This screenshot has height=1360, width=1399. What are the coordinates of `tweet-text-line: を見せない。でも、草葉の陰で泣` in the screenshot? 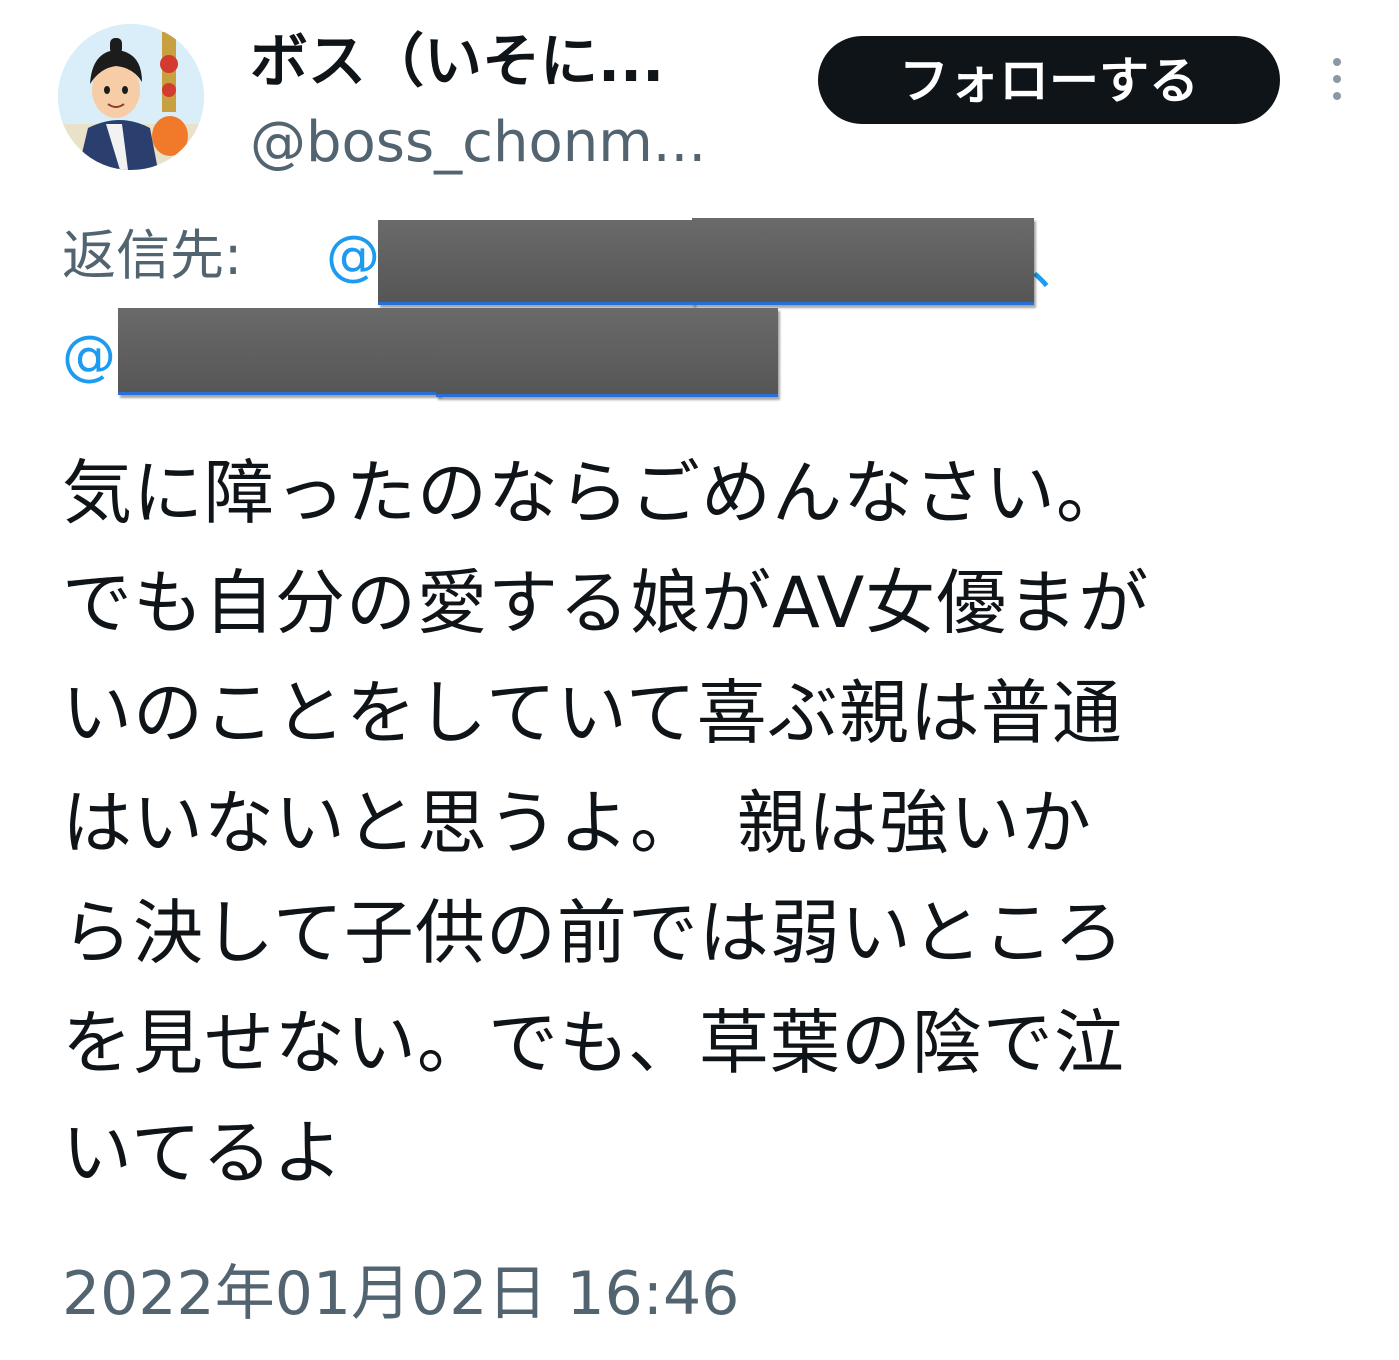 It's located at (593, 1043).